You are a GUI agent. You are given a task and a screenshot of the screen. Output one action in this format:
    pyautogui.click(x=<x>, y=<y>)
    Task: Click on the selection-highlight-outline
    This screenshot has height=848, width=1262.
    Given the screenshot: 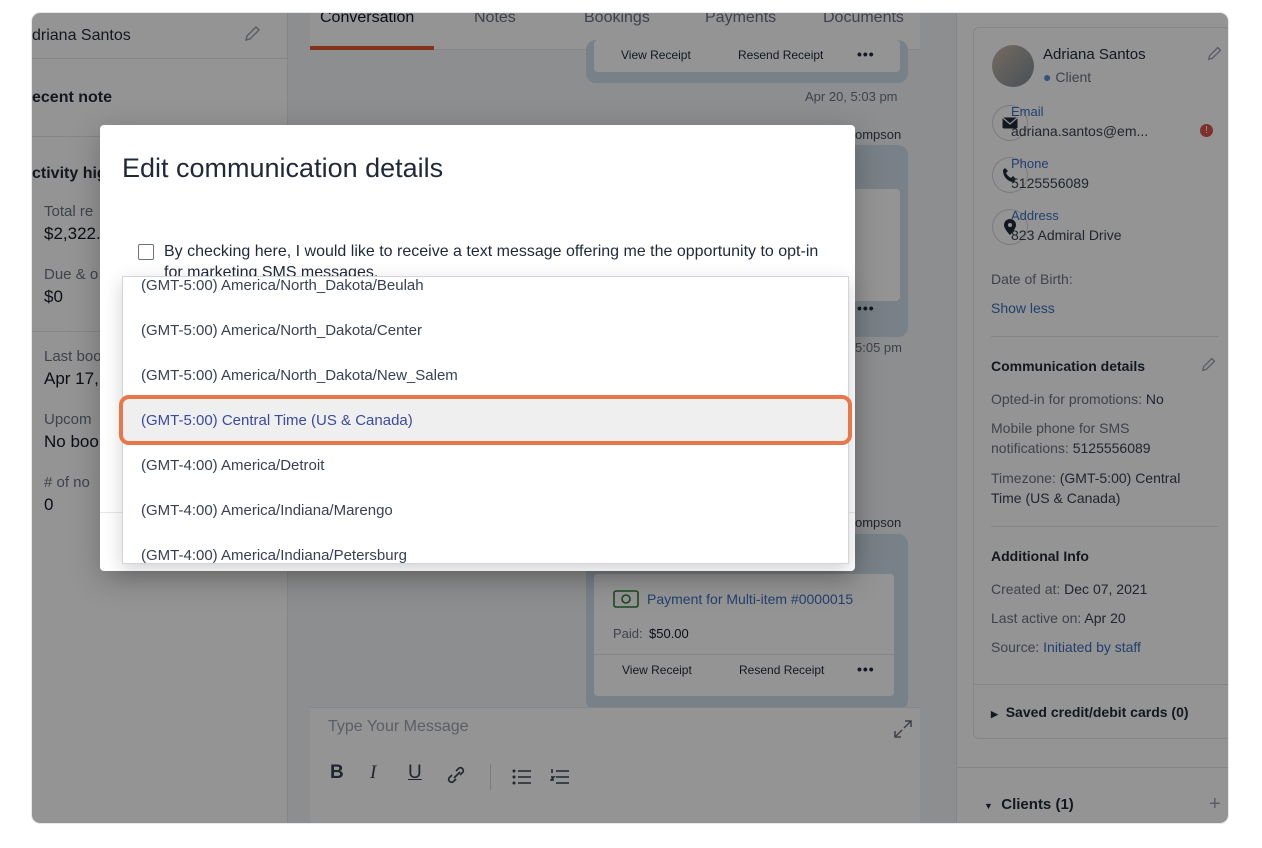 What is the action you would take?
    pyautogui.click(x=485, y=420)
    